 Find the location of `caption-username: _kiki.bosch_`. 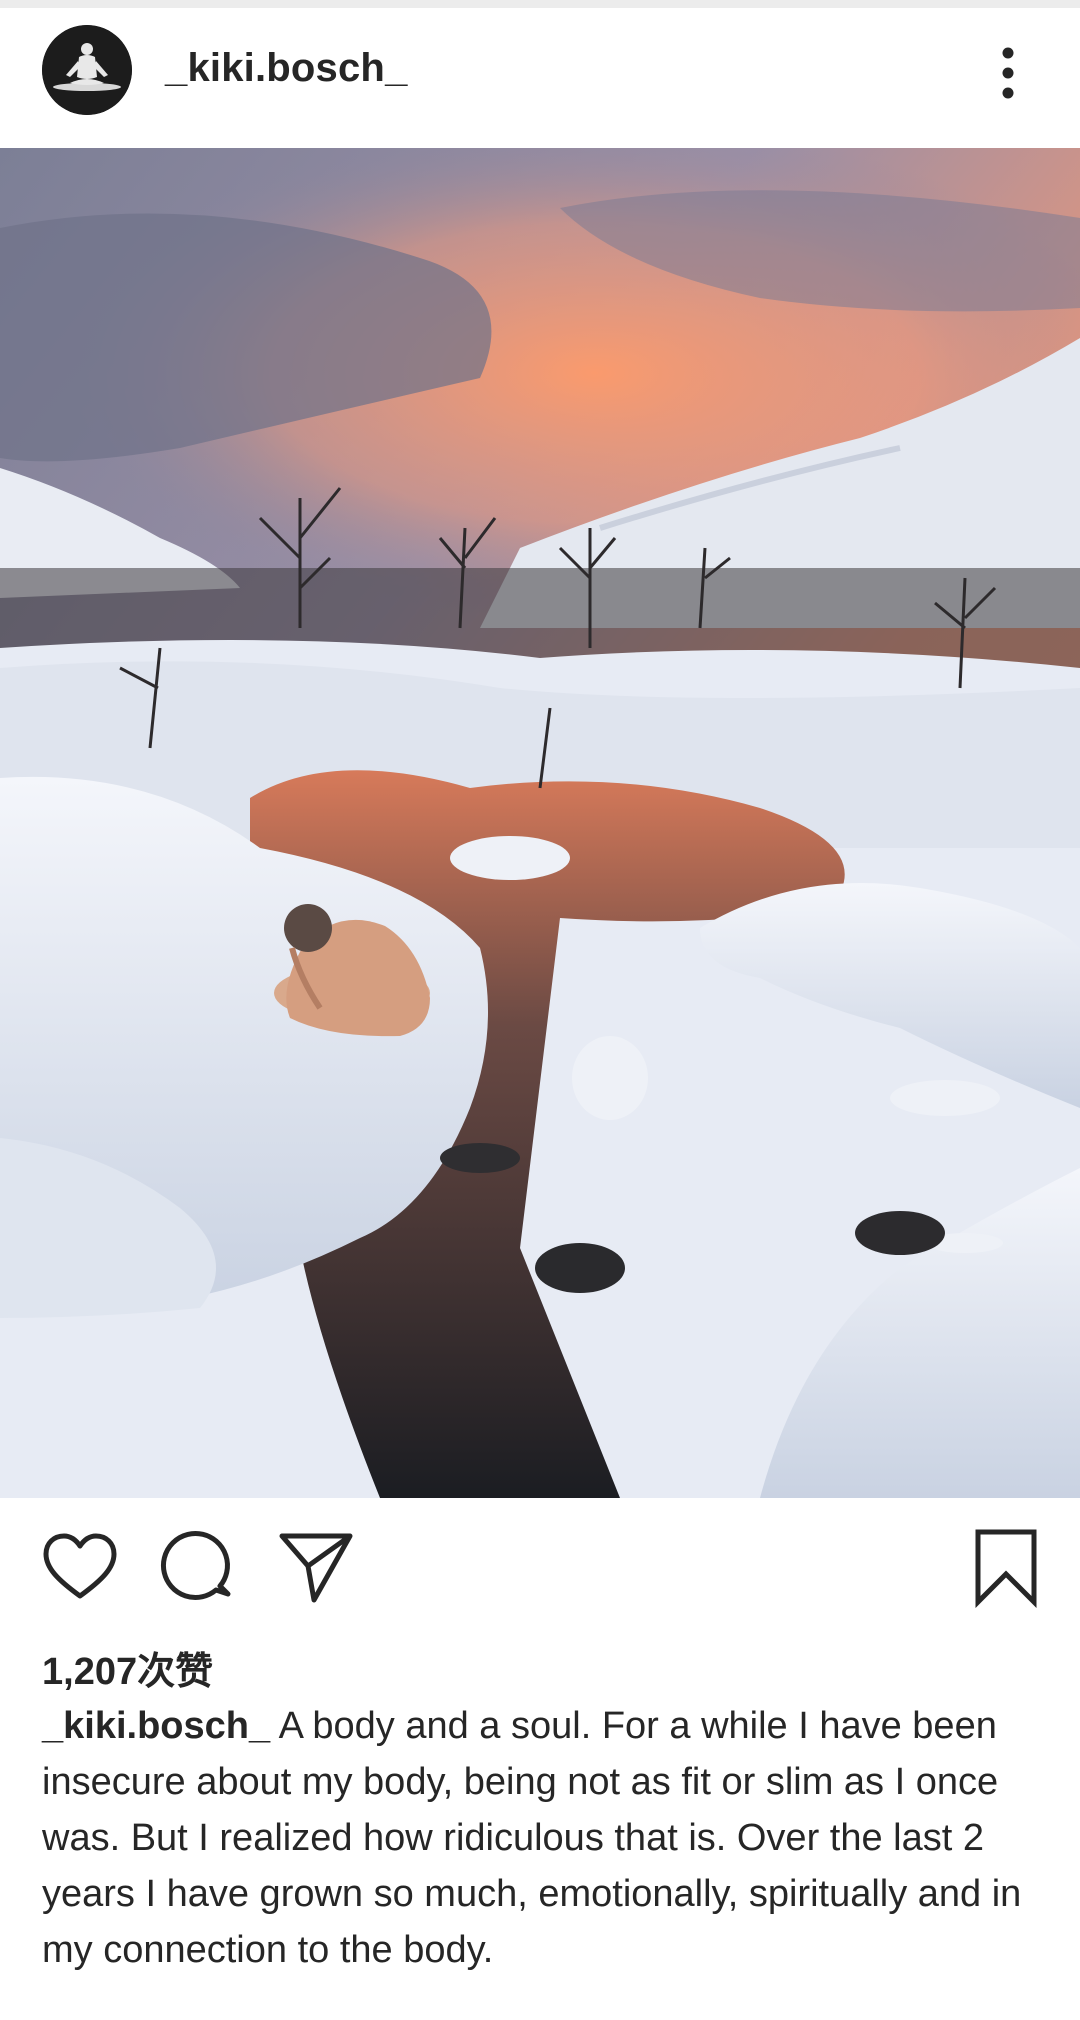

caption-username: _kiki.bosch_ is located at coordinates (156, 1726).